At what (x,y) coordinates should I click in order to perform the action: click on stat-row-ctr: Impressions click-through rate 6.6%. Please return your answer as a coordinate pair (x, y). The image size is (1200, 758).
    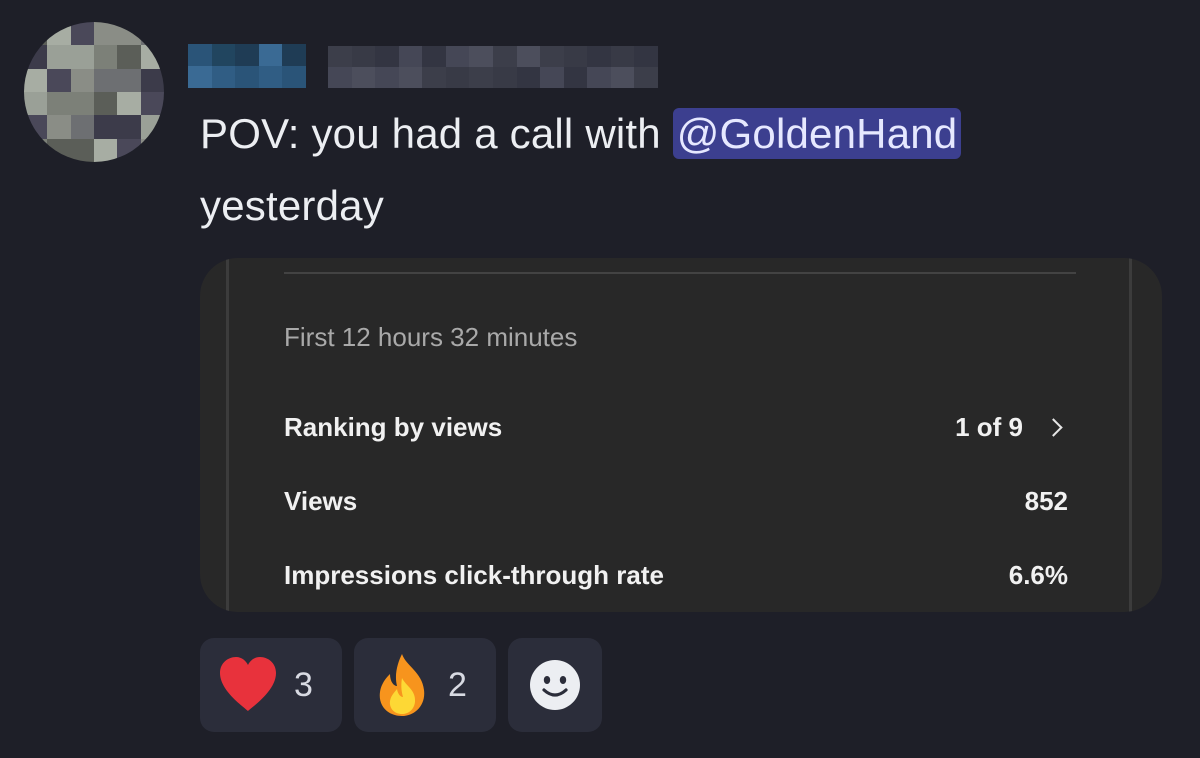
    Looking at the image, I should click on (676, 575).